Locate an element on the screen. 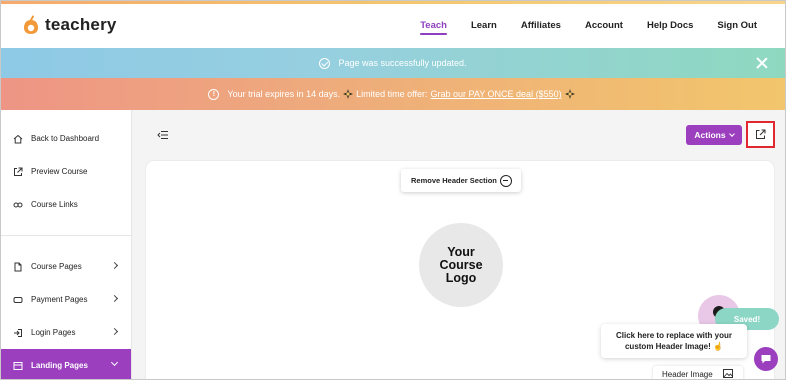 This screenshot has width=786, height=380. chat-support-button is located at coordinates (766, 359).